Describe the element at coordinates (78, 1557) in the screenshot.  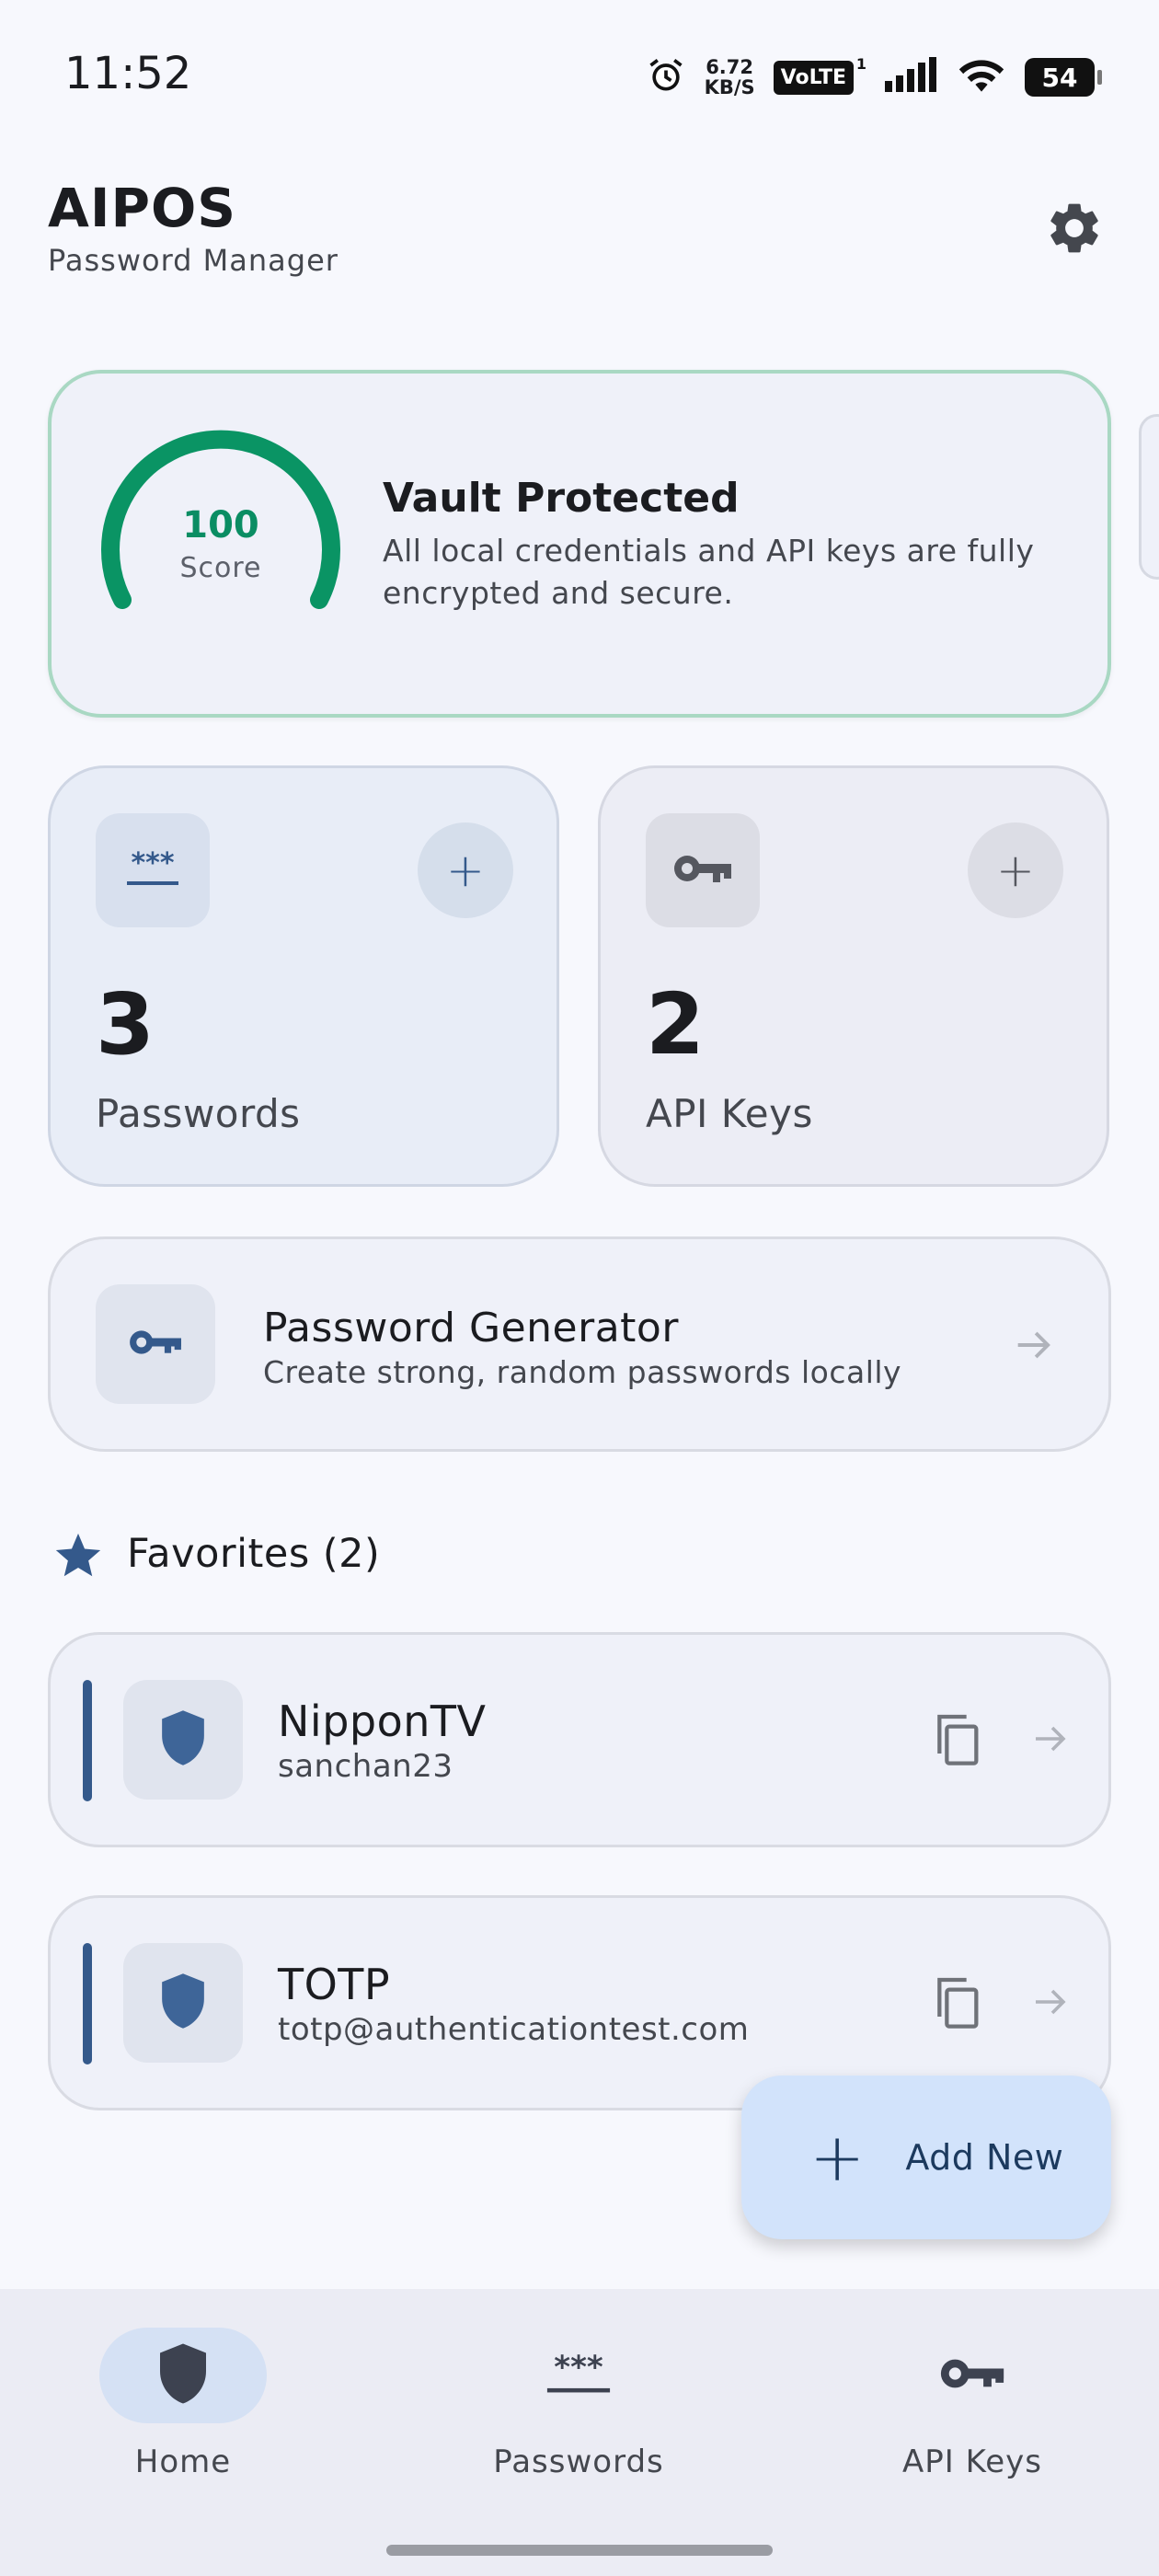
I see `star-icon` at that location.